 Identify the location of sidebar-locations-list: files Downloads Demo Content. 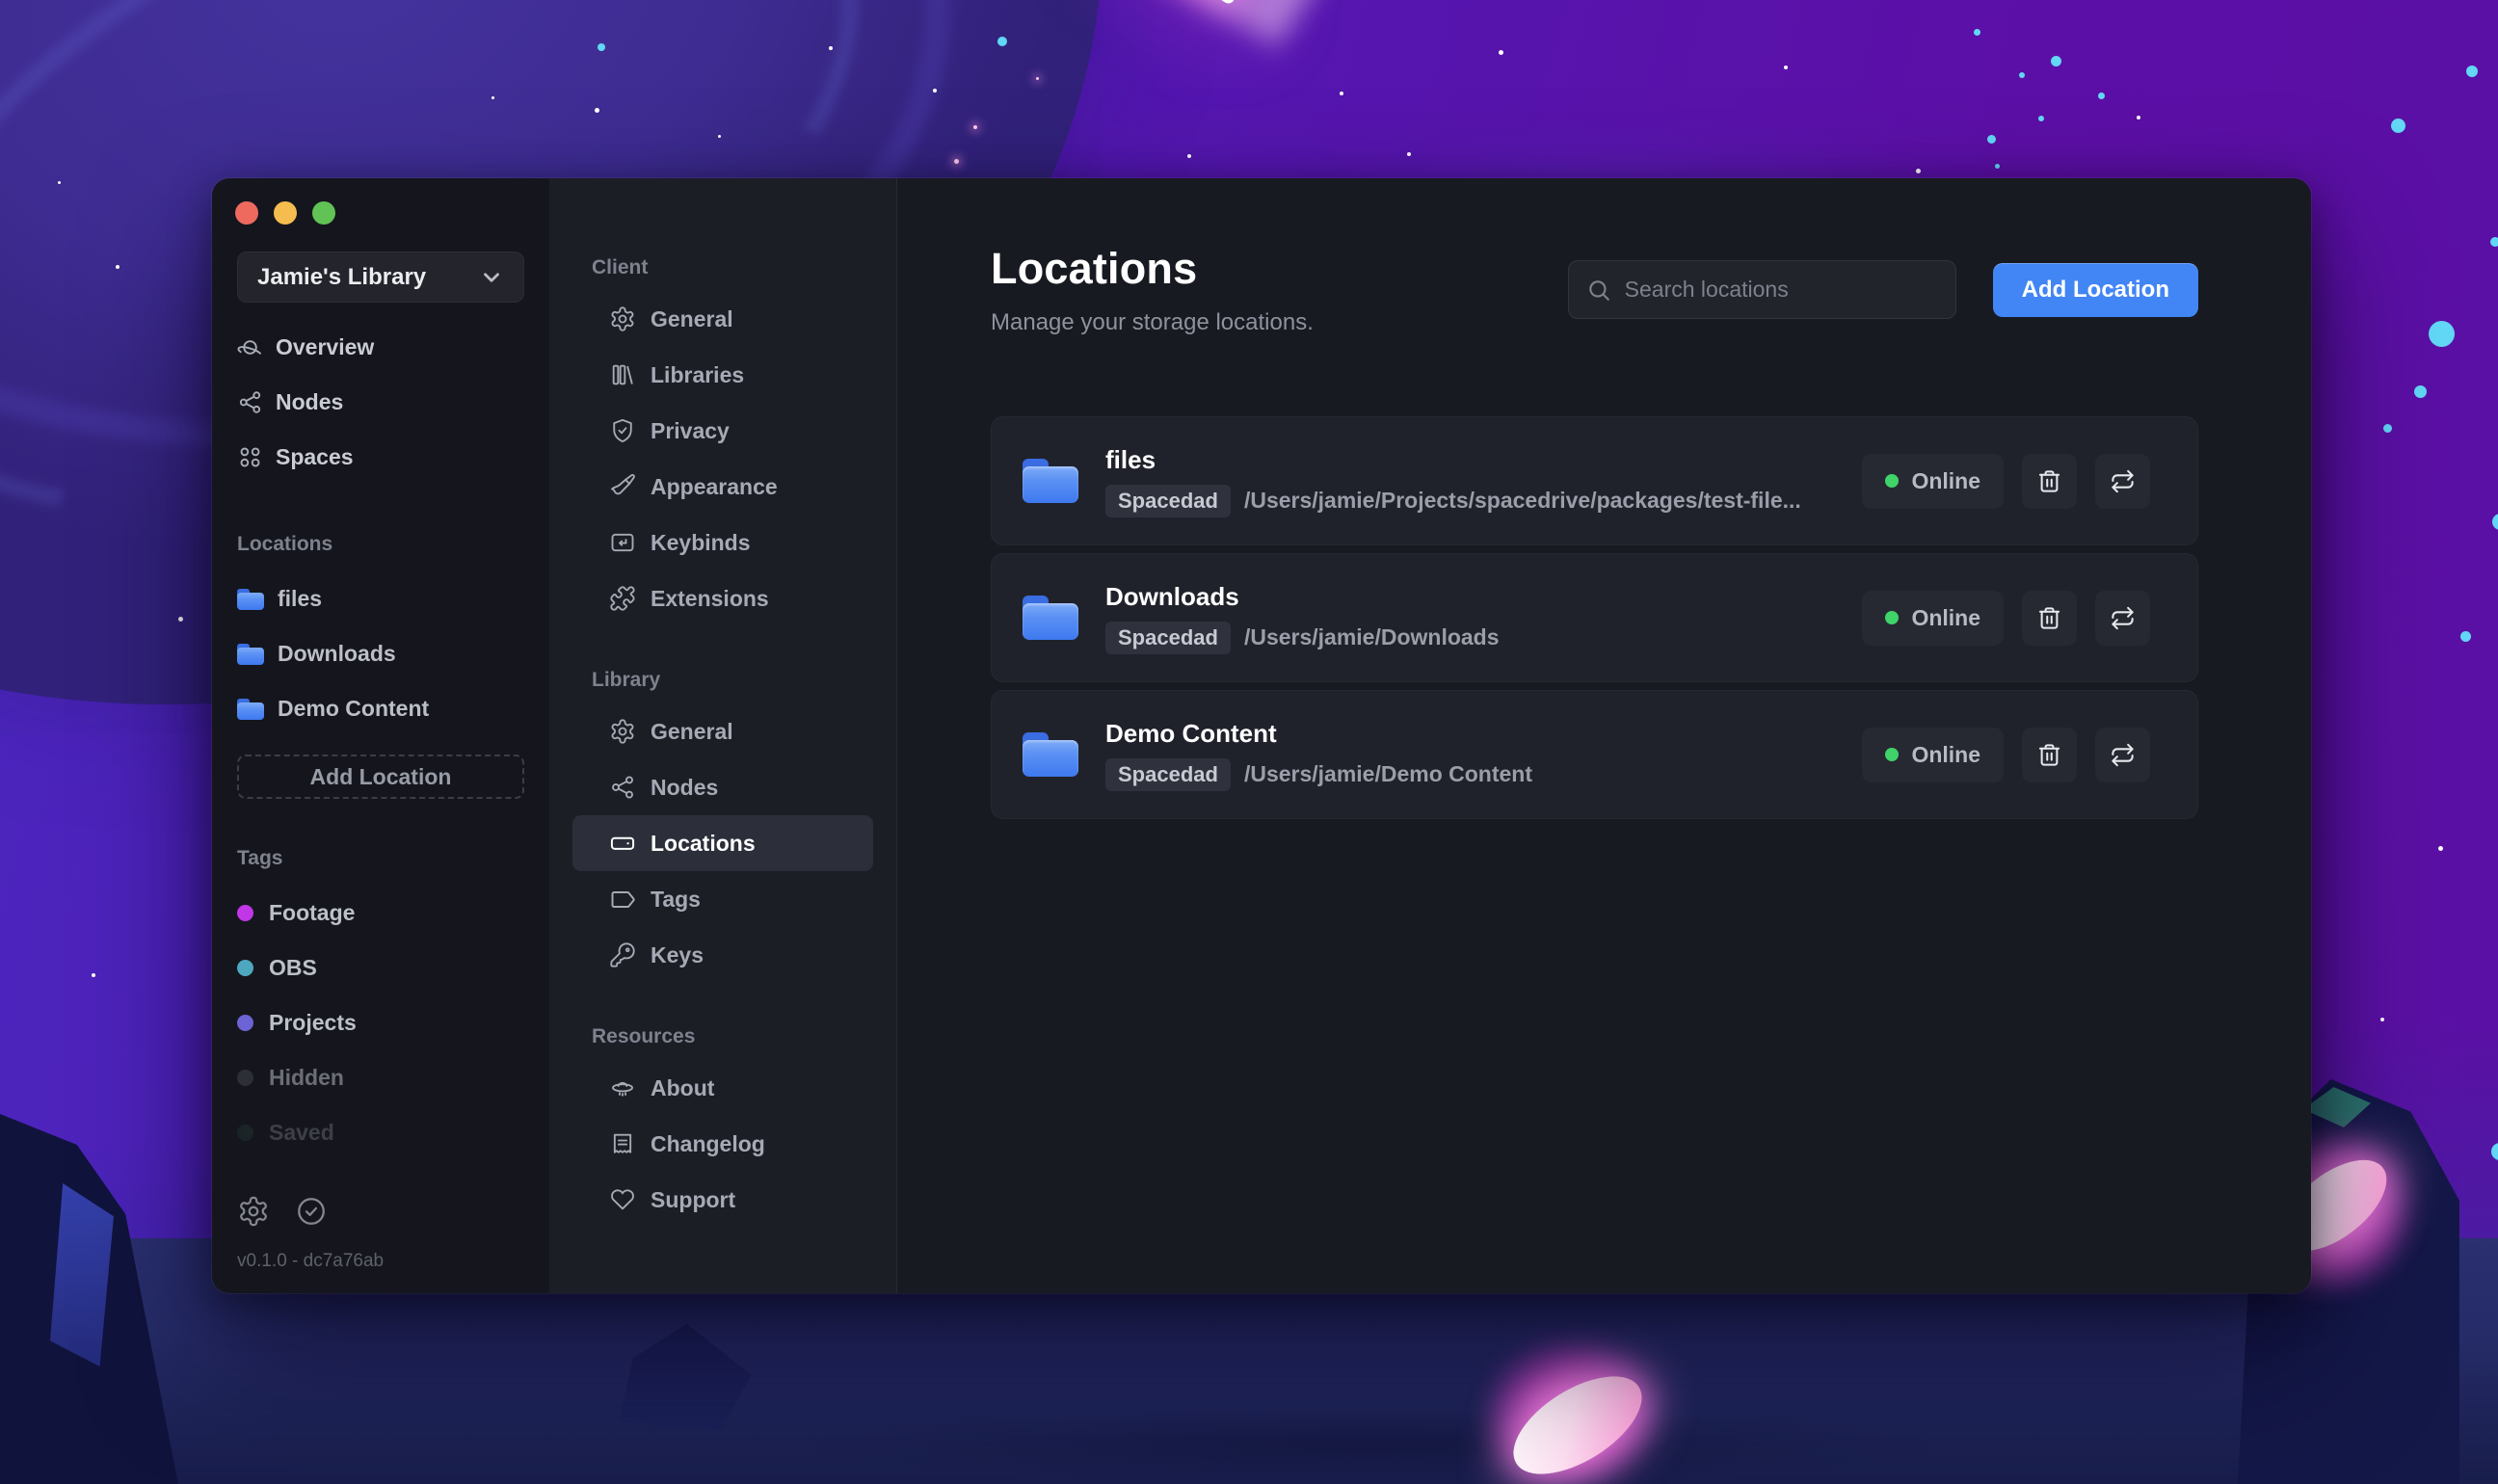
(380, 653).